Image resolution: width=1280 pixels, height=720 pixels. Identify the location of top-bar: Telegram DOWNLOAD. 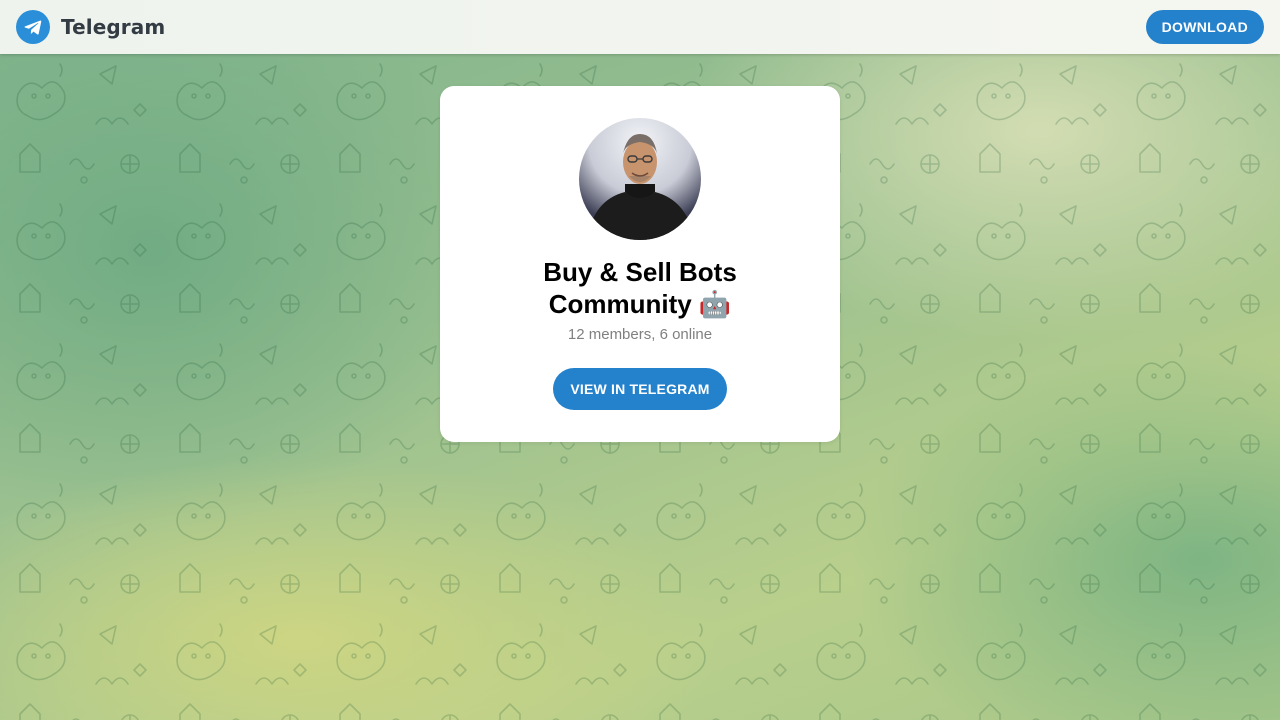
(640, 27).